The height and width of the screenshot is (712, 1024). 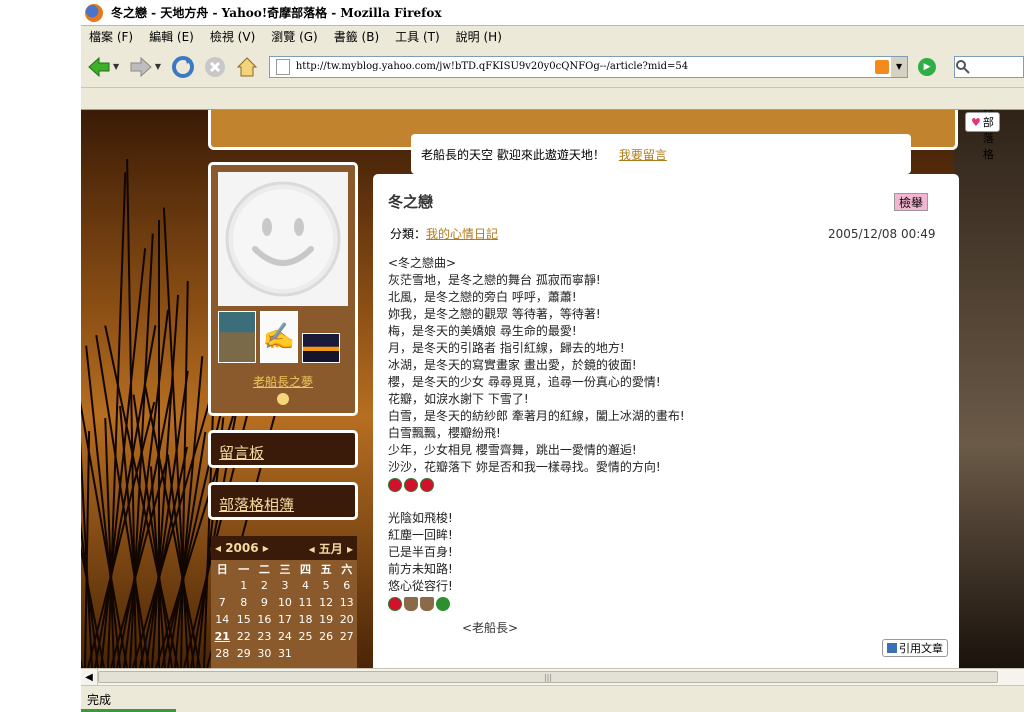 I want to click on emoji-row, so click(x=536, y=603).